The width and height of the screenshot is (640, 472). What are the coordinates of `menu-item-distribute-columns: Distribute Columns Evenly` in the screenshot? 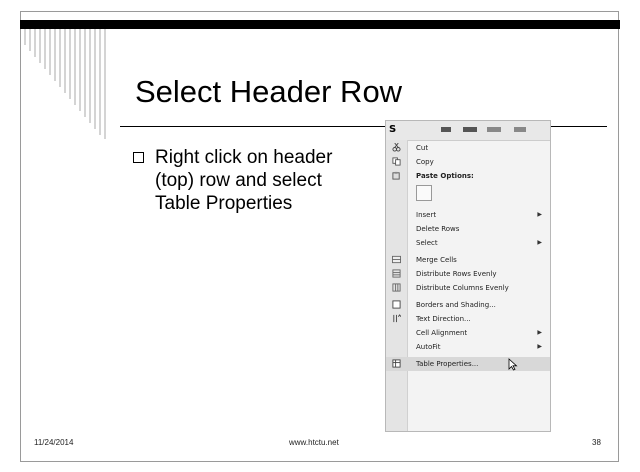 It's located at (468, 288).